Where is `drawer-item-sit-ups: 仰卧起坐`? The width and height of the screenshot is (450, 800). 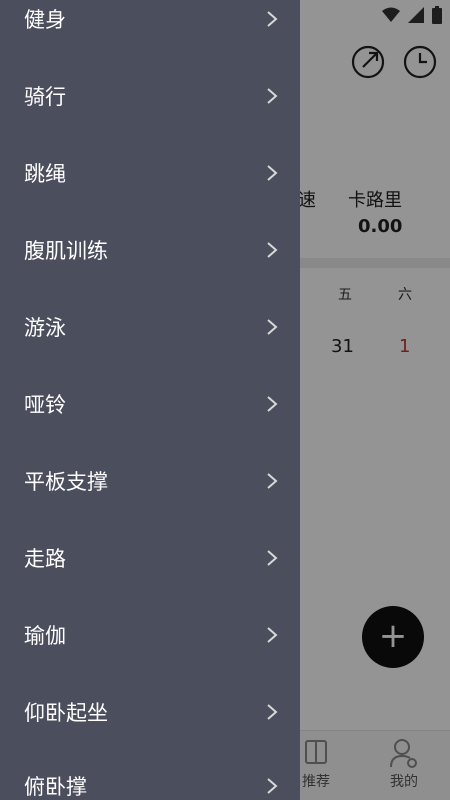
drawer-item-sit-ups: 仰卧起坐 is located at coordinates (150, 711).